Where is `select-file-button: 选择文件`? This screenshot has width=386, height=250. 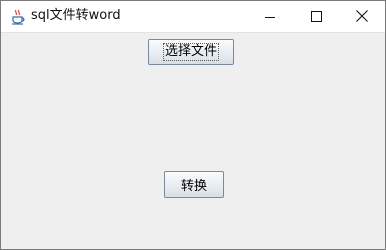 select-file-button: 选择文件 is located at coordinates (191, 52).